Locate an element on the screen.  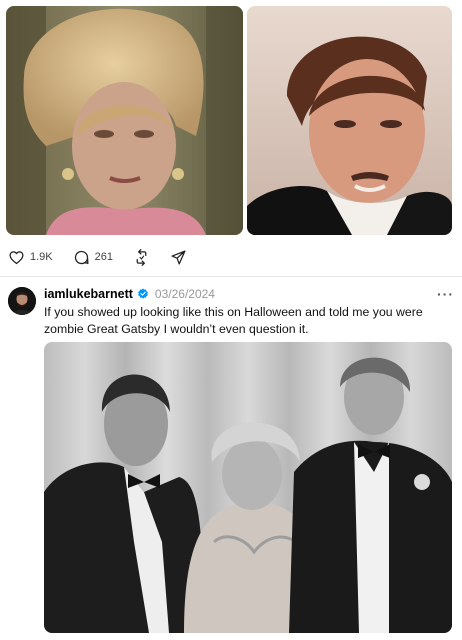
share-button is located at coordinates (178, 257).